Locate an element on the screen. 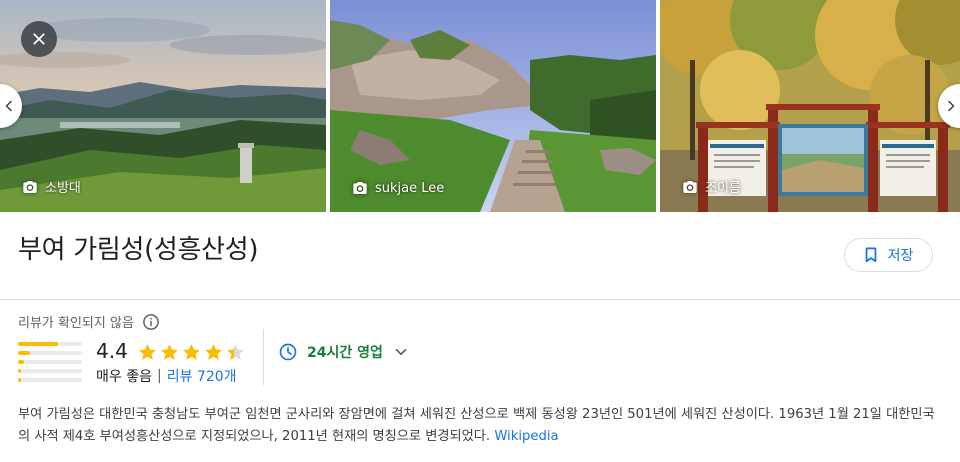 The height and width of the screenshot is (462, 960). opening-hours: 24시간 영업 is located at coordinates (344, 352).